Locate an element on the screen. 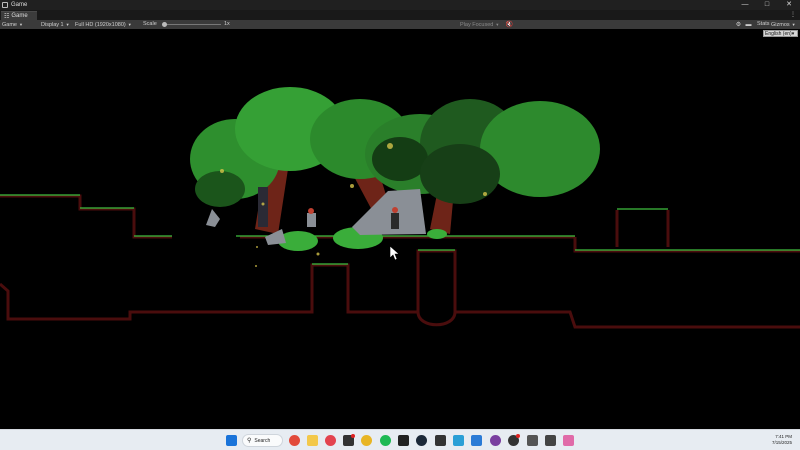 The image size is (800, 450). system-clock: 7:41 PM 7/15/2025 is located at coordinates (782, 440).